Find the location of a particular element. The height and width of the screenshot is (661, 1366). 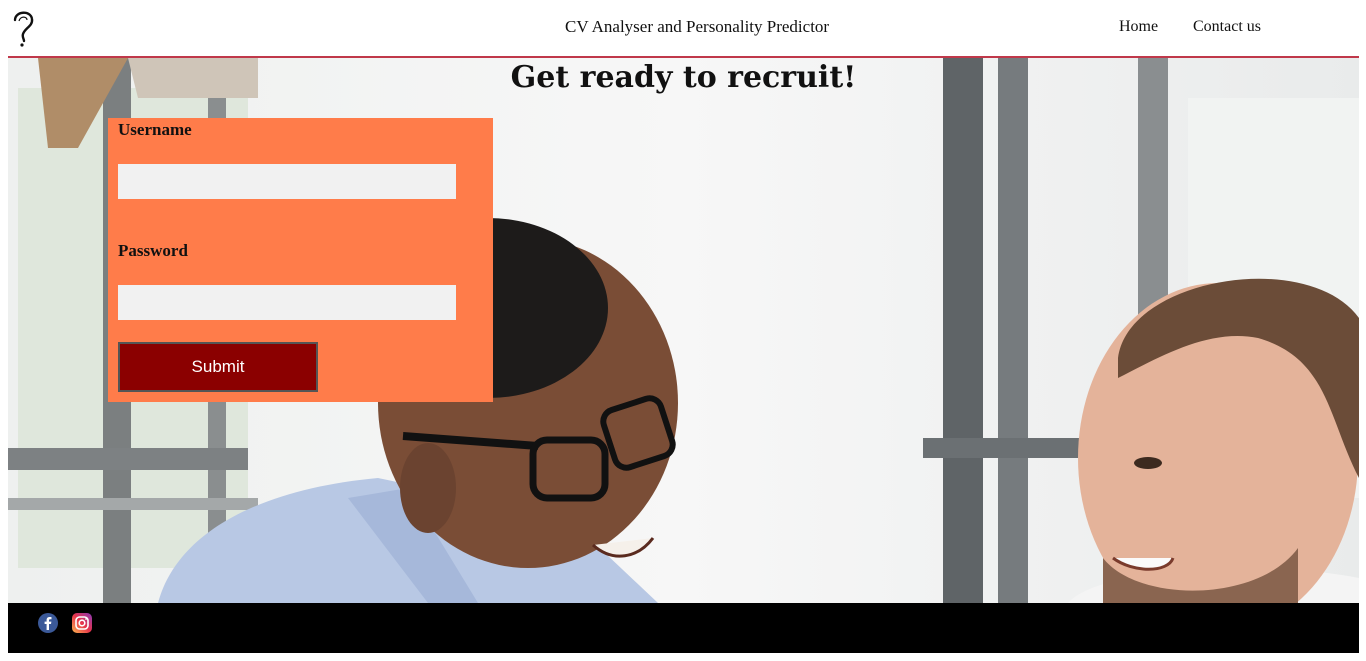

login-form: Username Password Submit is located at coordinates (300, 260).